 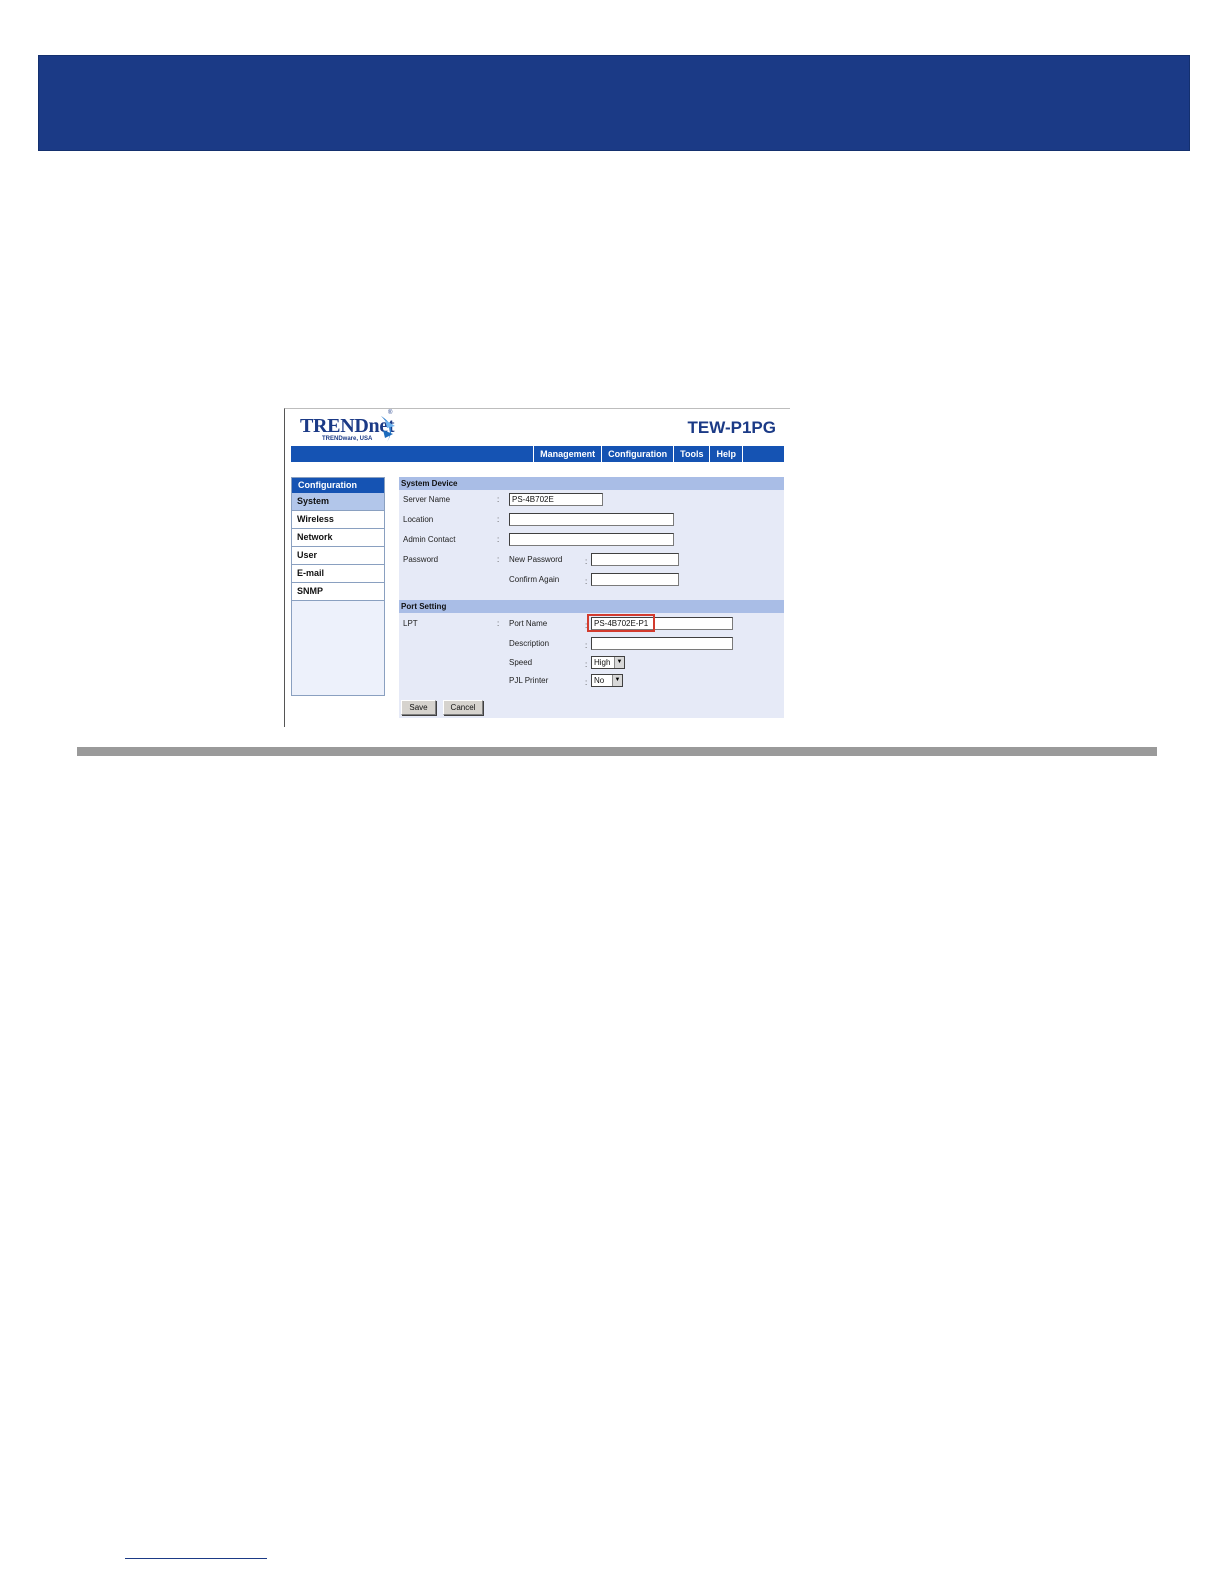 I want to click on confirm-again-label: Confirm Again, so click(x=534, y=579).